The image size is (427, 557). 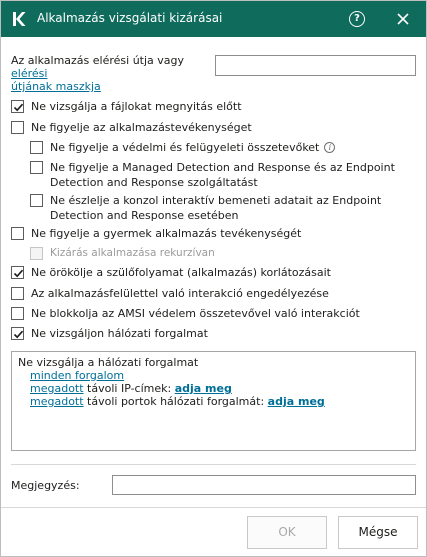 I want to click on specify-ip-link: adja meg, so click(x=203, y=388).